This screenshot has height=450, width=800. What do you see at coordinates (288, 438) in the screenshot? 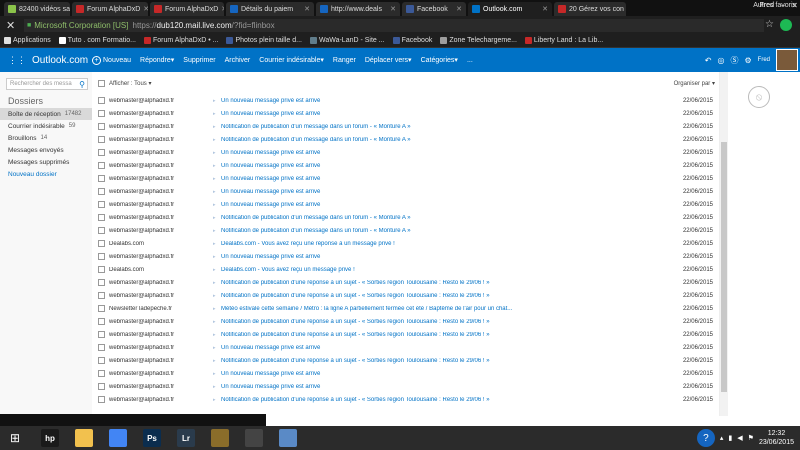
I see `taskbar-app-app-screen` at bounding box center [288, 438].